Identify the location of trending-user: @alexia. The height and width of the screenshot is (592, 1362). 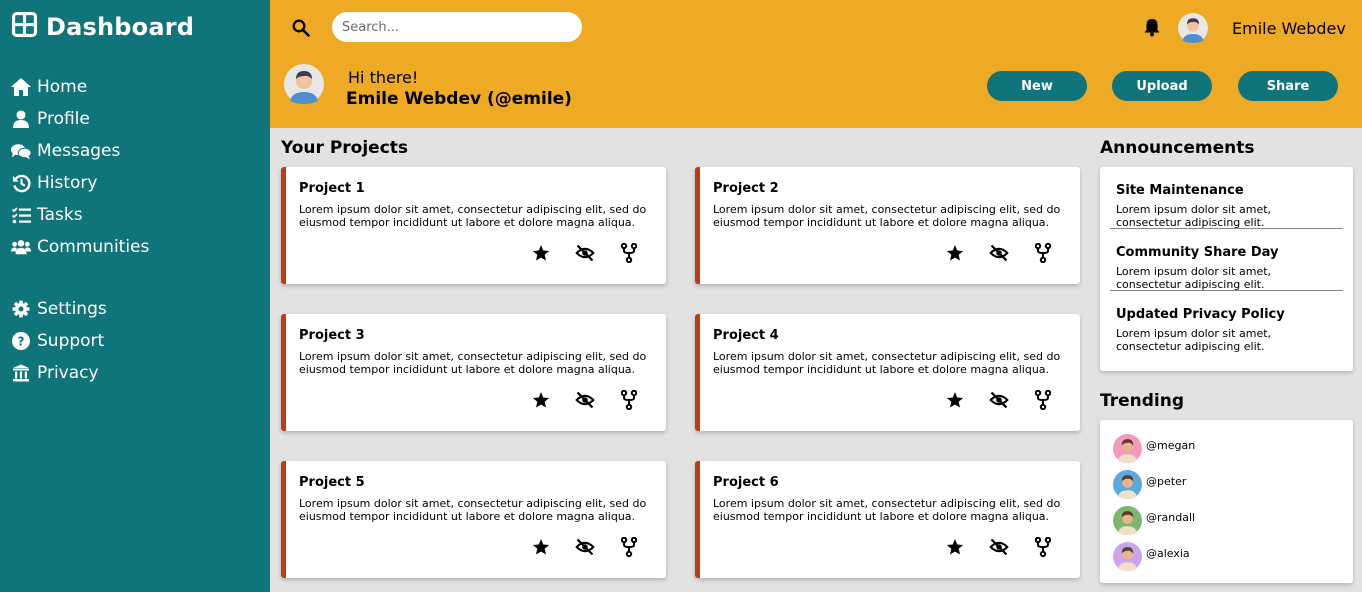
(1233, 558).